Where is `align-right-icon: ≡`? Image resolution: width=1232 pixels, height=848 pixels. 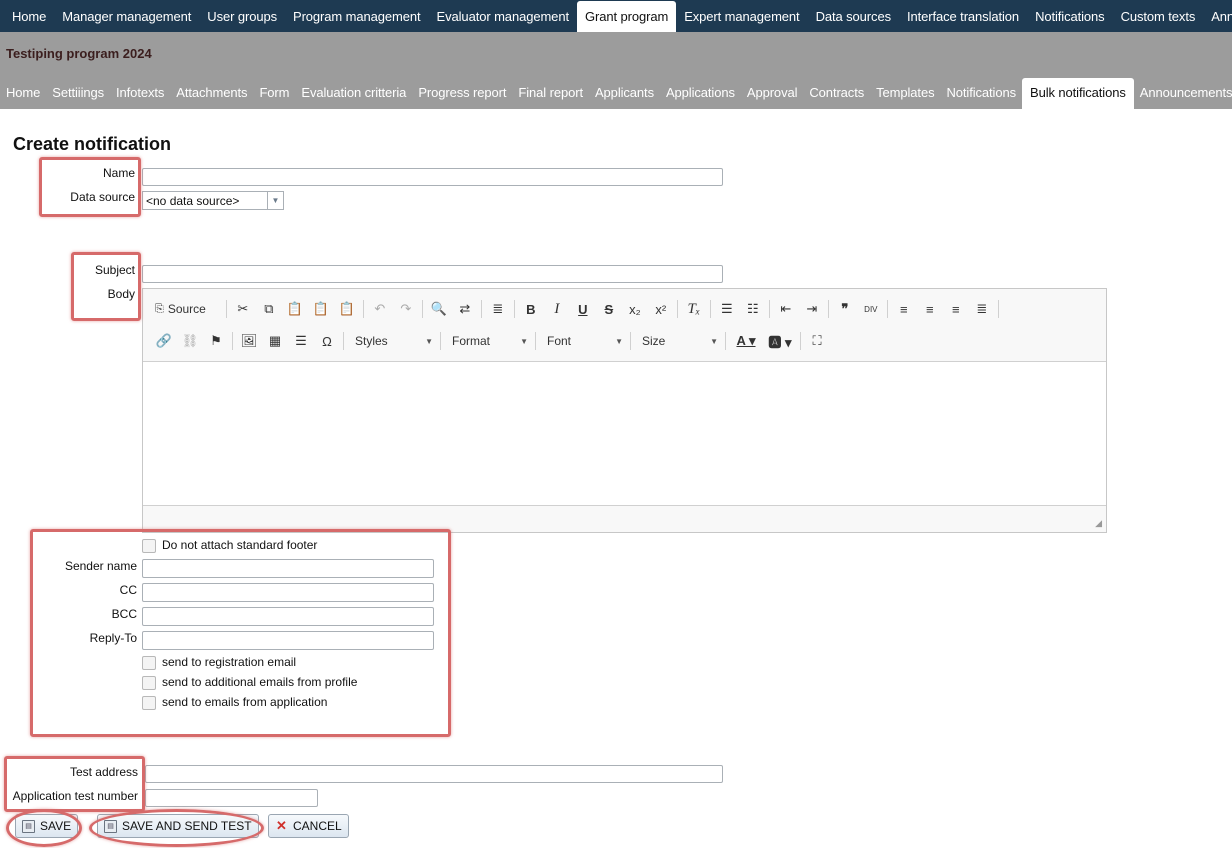
align-right-icon: ≡ is located at coordinates (956, 309).